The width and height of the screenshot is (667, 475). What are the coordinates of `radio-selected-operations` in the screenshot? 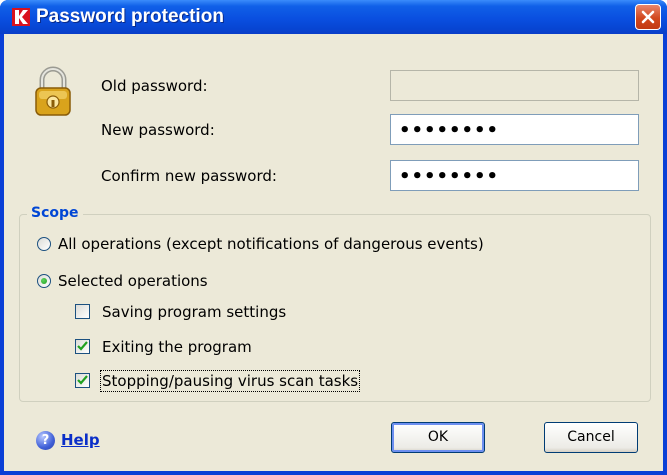 It's located at (44, 281).